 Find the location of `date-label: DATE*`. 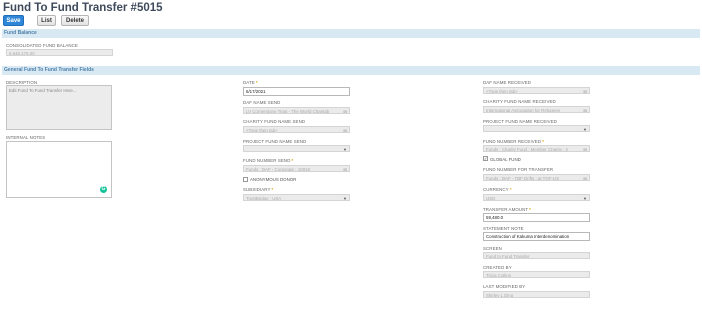

date-label: DATE* is located at coordinates (250, 82).